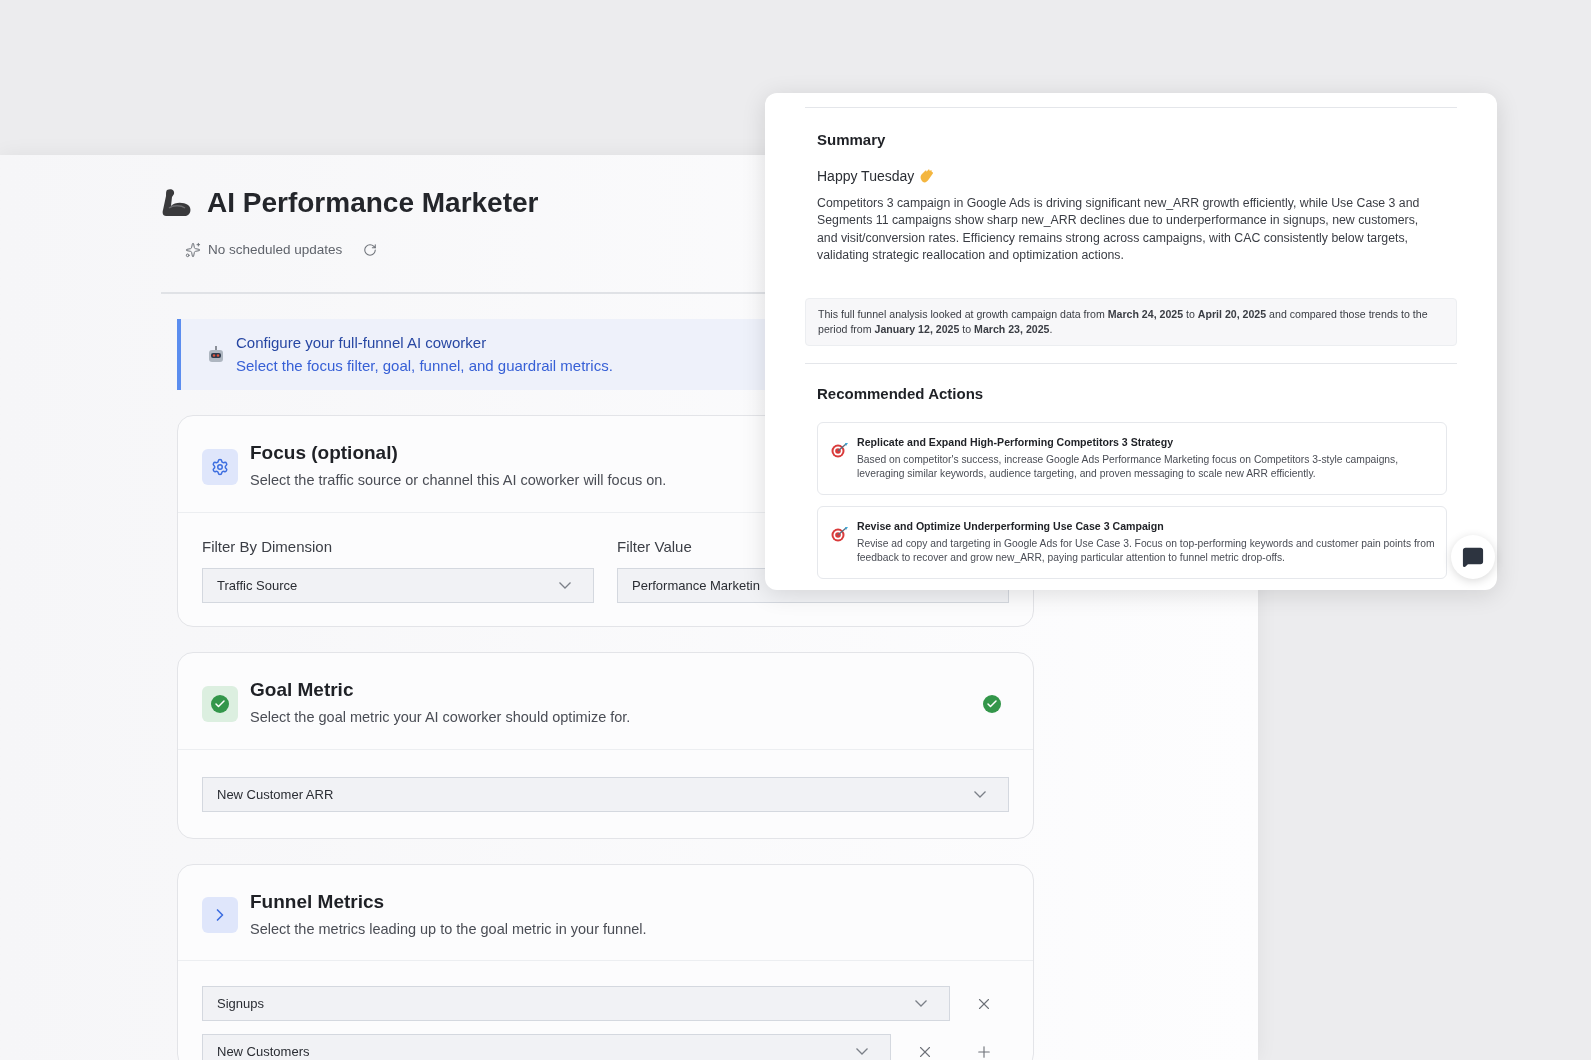 This screenshot has height=1060, width=1591. I want to click on analysis-note: This full funnel analysis looked at growth campaign data from March 24, 2025 to April 20, 2025 and compared those trends to the period from January 12, 2025 to March 23, 2025., so click(1131, 321).